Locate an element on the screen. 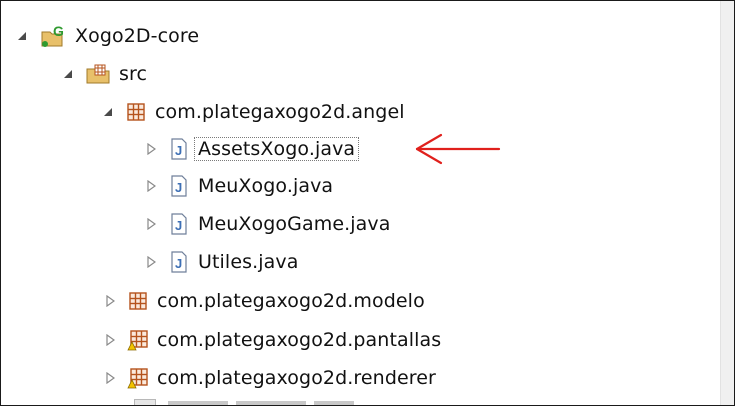 The image size is (735, 406). tree-row-package-renderer: com.plategaxogo2d.renderer is located at coordinates (269, 378).